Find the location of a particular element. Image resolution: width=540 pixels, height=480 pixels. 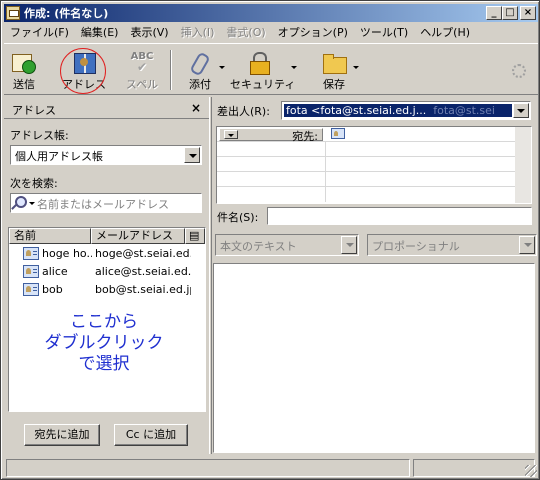

security-button: セキュリティ is located at coordinates (263, 70).